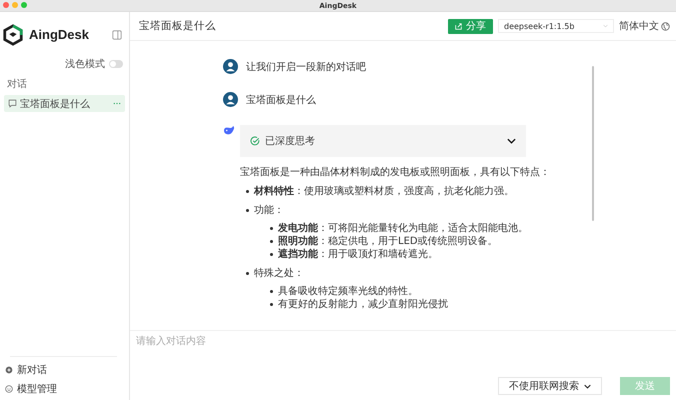 The image size is (676, 400). I want to click on check-circle-icon, so click(255, 141).